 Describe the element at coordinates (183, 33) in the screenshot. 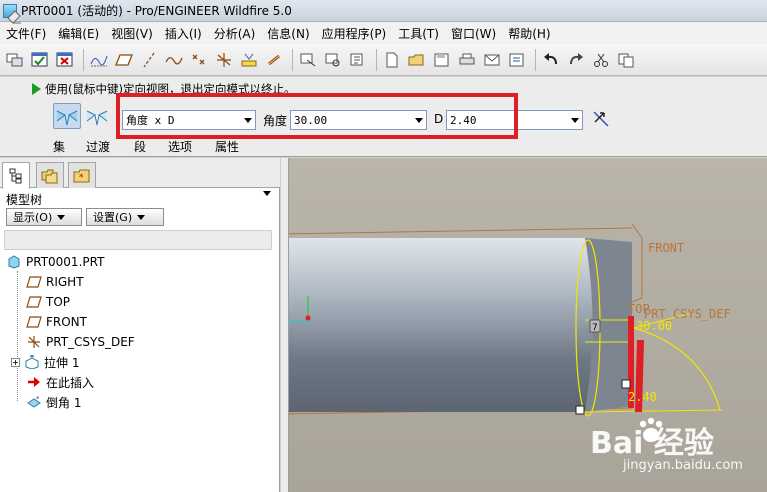

I see `menu-insert: 插入(I)` at that location.